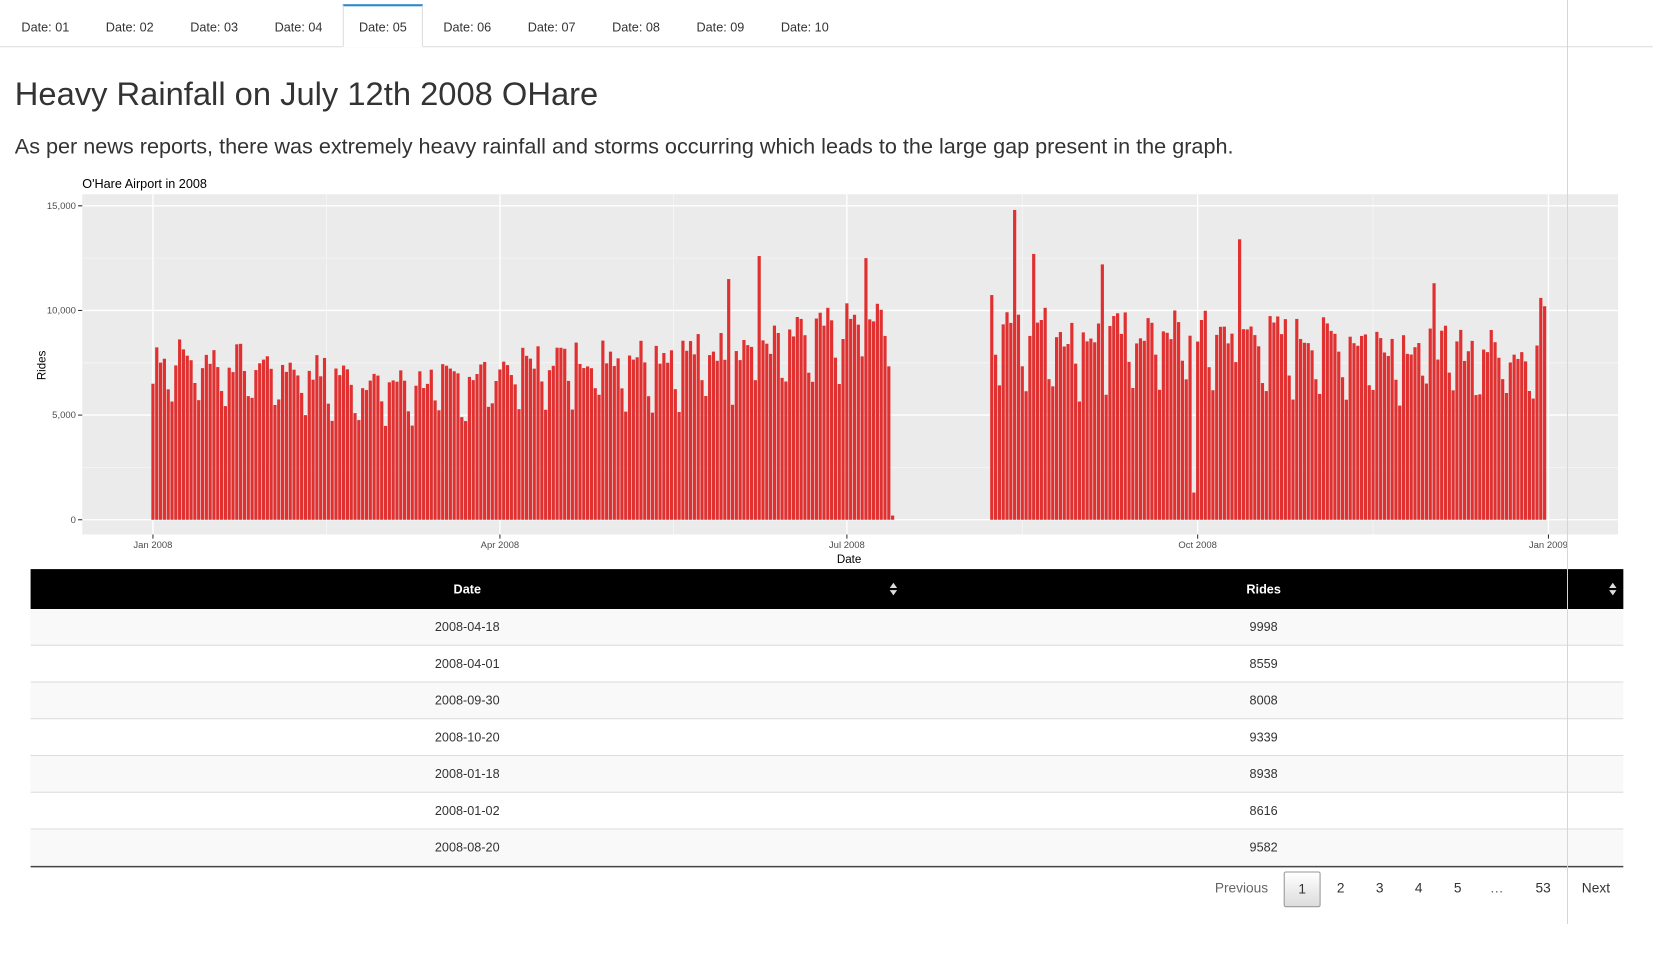 This screenshot has width=1653, height=970. I want to click on y-axis-ticks: 0 5,000 10,000 15,000, so click(65, 363).